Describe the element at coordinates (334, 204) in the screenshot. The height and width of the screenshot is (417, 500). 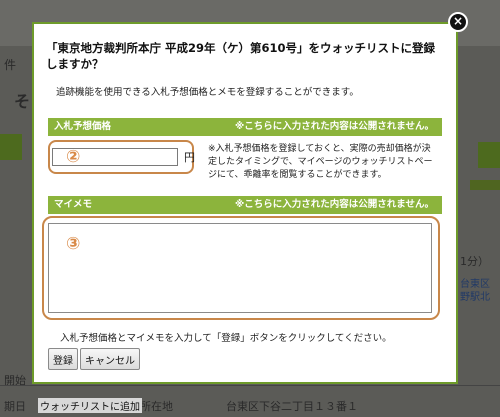
I see `memo-privacy-note: ※こちらに入力された内容は公開されません。` at that location.